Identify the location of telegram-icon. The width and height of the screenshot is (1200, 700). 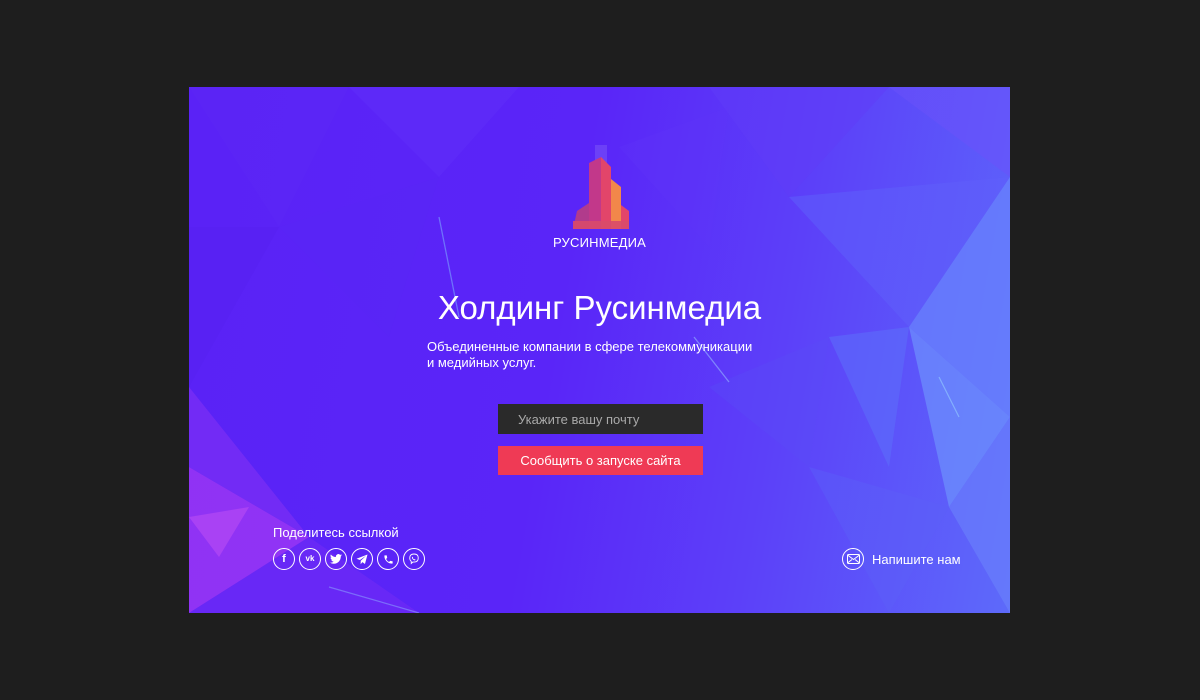
(362, 559).